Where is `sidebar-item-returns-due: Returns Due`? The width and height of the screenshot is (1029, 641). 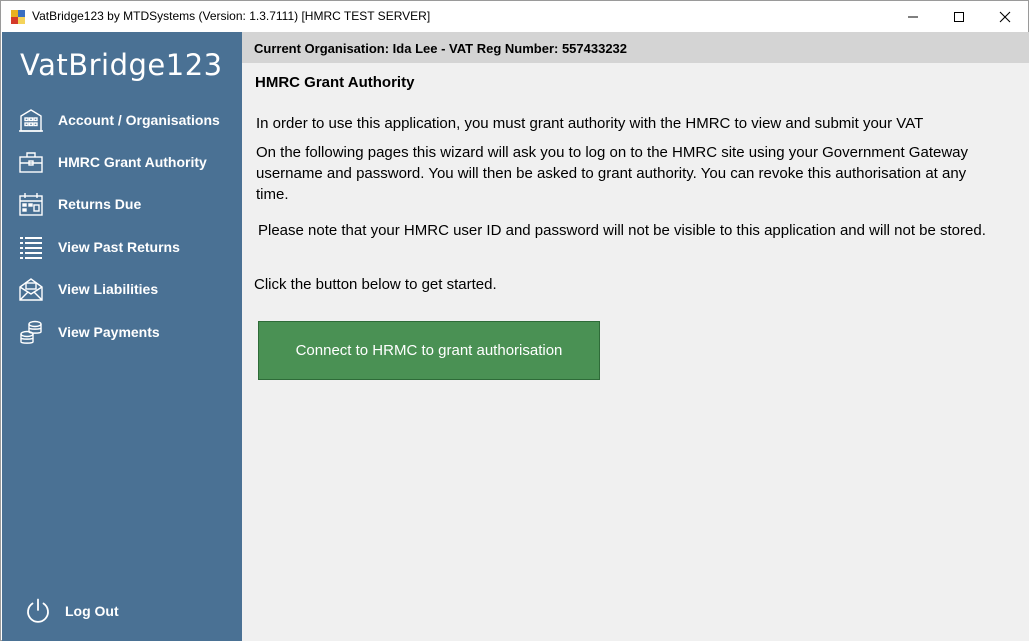
sidebar-item-returns-due: Returns Due is located at coordinates (122, 204).